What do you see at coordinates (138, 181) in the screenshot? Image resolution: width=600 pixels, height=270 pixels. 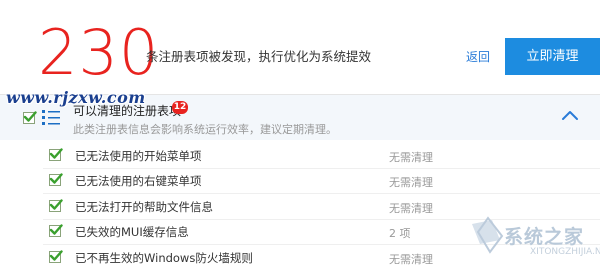 I see `item-label: 已无法使用的右键菜单项` at bounding box center [138, 181].